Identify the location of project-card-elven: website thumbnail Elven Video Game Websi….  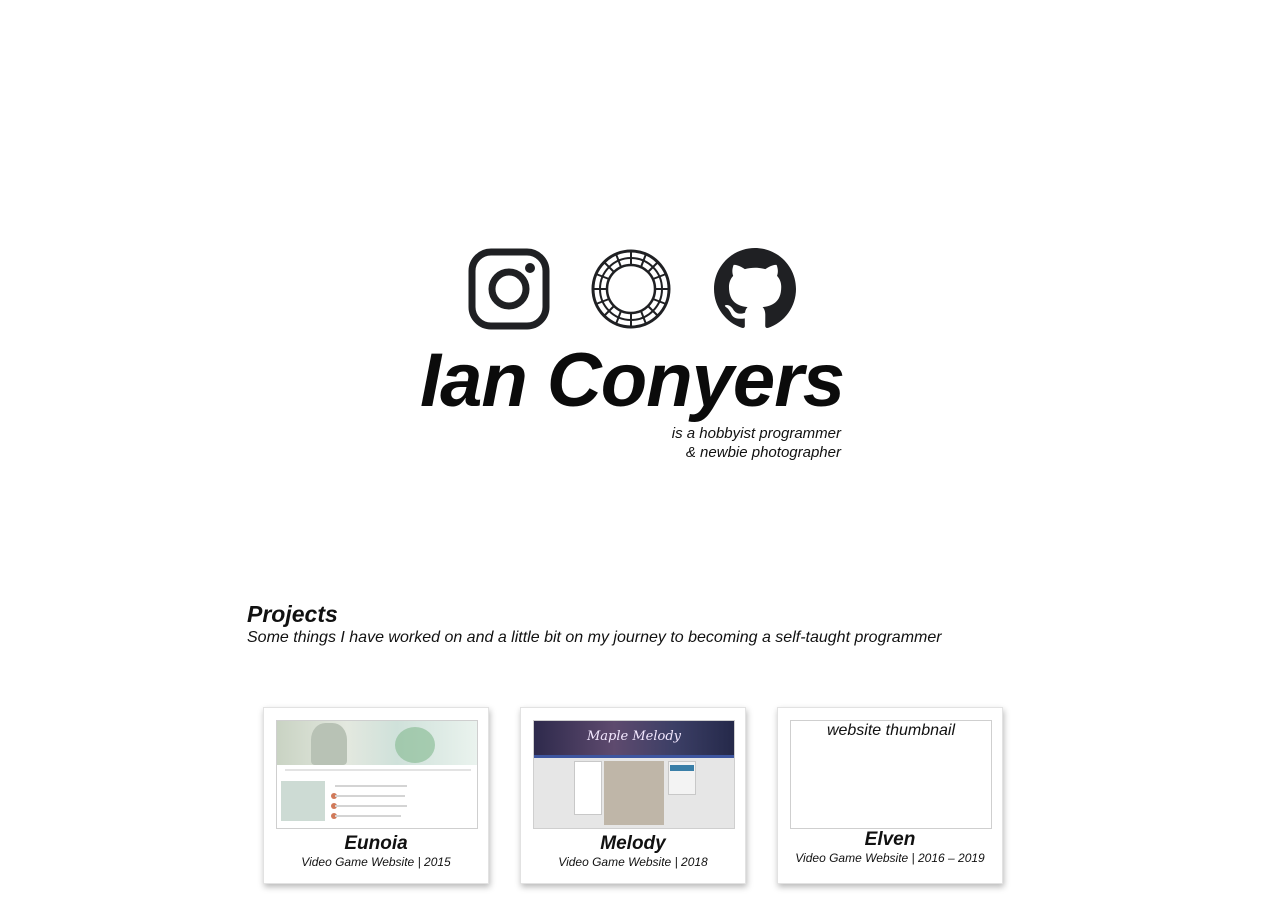
(890, 795).